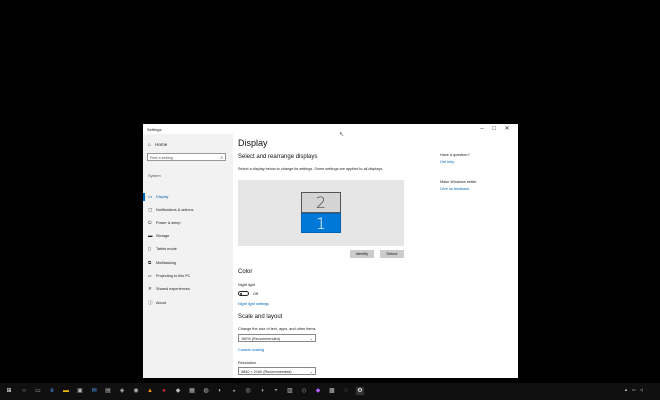  What do you see at coordinates (154, 176) in the screenshot?
I see `sidebar-section-label: System` at bounding box center [154, 176].